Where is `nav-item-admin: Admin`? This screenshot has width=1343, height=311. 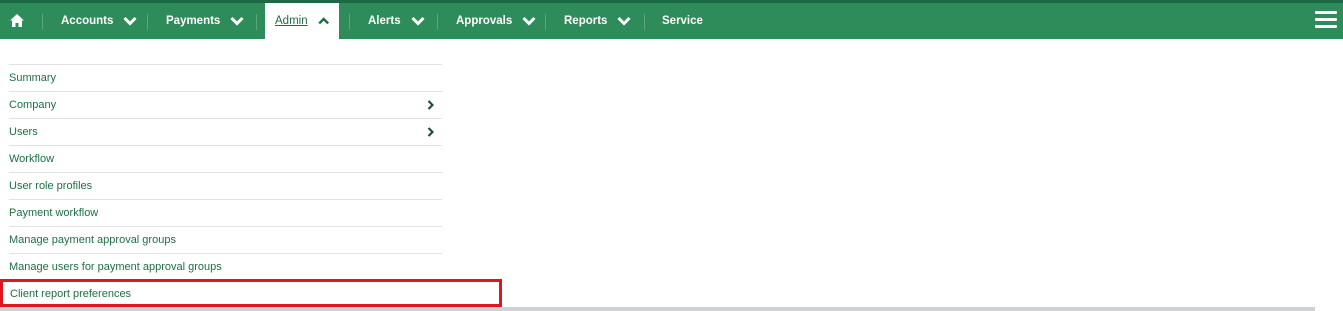
nav-item-admin: Admin is located at coordinates (302, 21).